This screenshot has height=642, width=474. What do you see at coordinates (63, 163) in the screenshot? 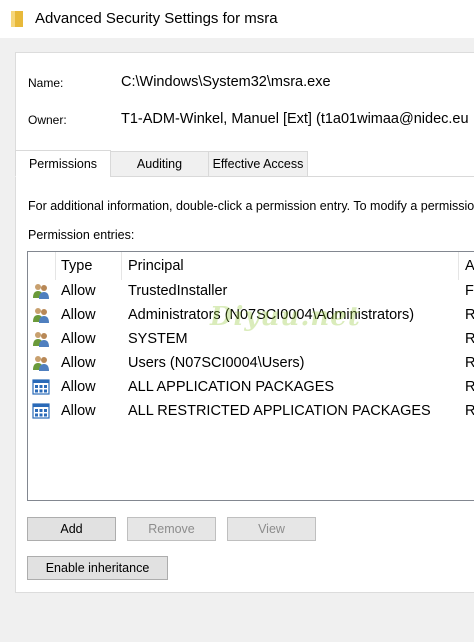
I see `tab-permissions: Permissions` at bounding box center [63, 163].